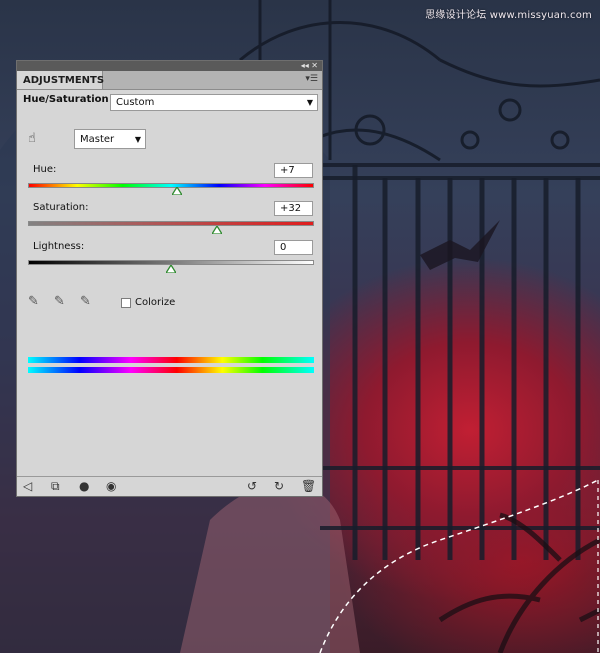  What do you see at coordinates (55, 486) in the screenshot?
I see `clip-layer-icon: ⧉` at bounding box center [55, 486].